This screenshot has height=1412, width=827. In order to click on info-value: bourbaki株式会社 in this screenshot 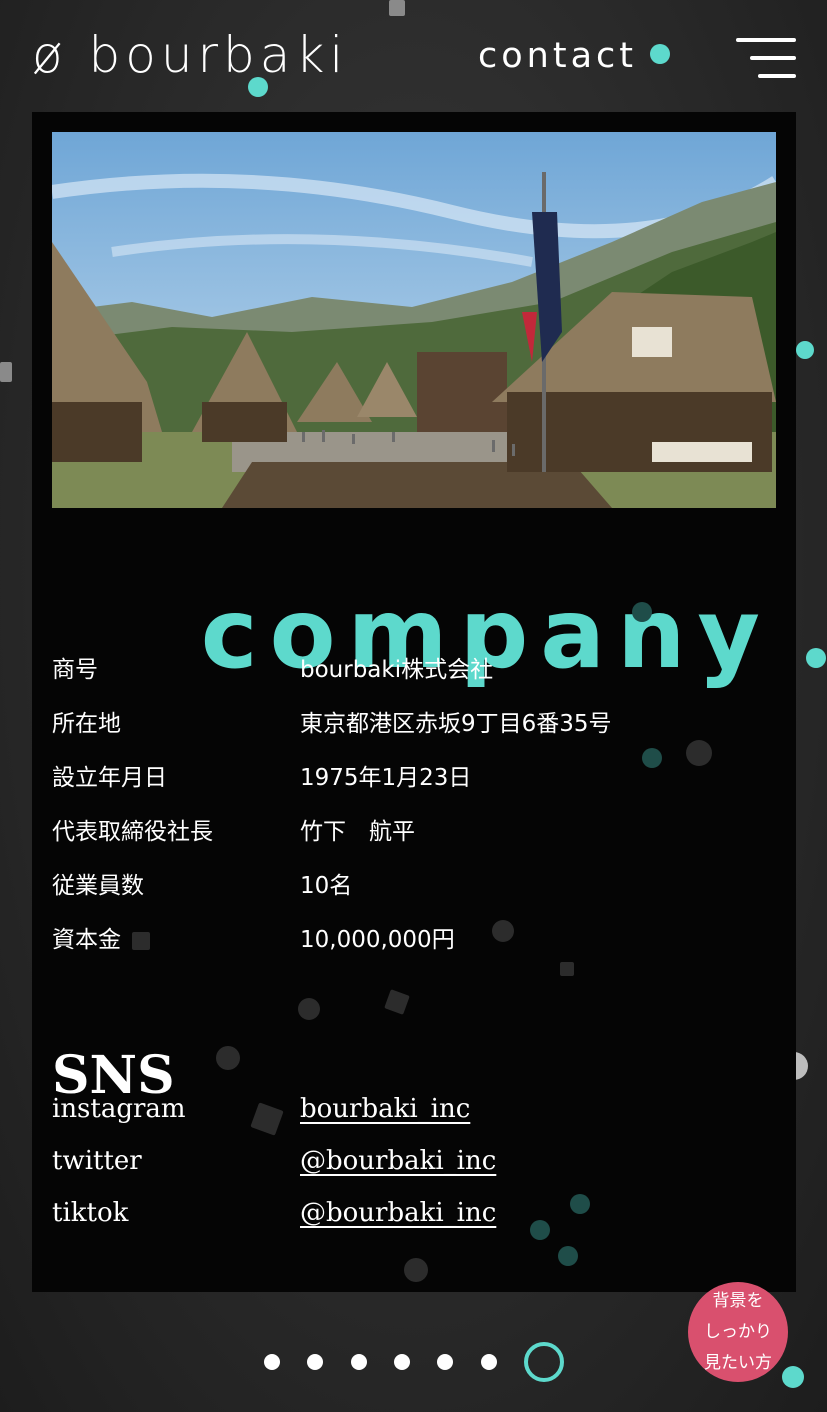, I will do `click(397, 670)`.